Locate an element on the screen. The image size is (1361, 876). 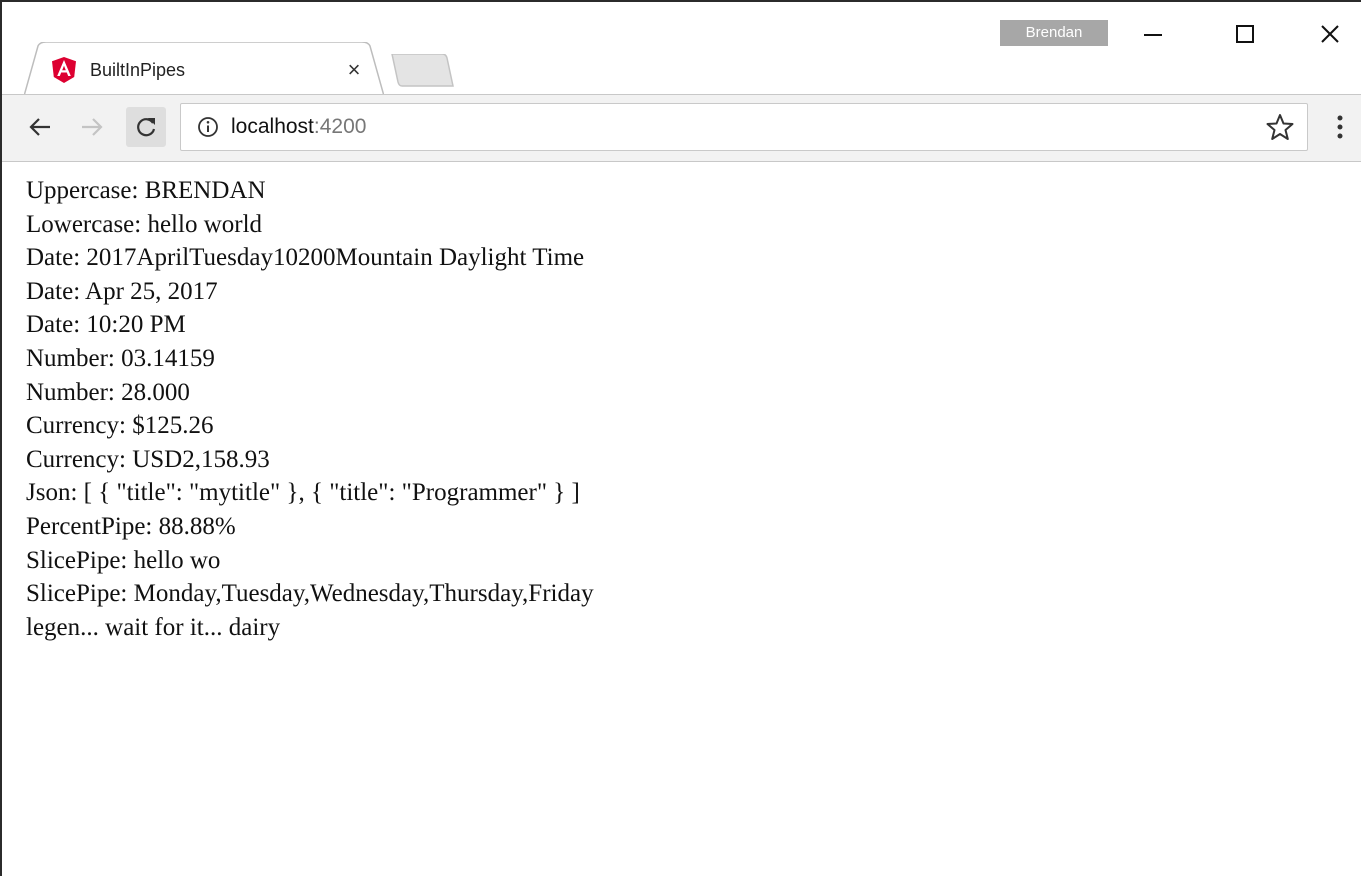
close-icon is located at coordinates (1330, 34).